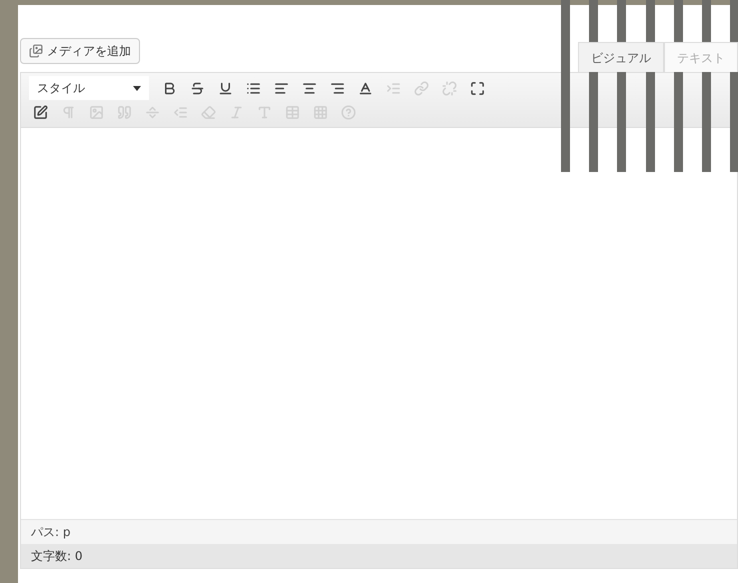 This screenshot has width=738, height=583. I want to click on align-right-icon, so click(337, 88).